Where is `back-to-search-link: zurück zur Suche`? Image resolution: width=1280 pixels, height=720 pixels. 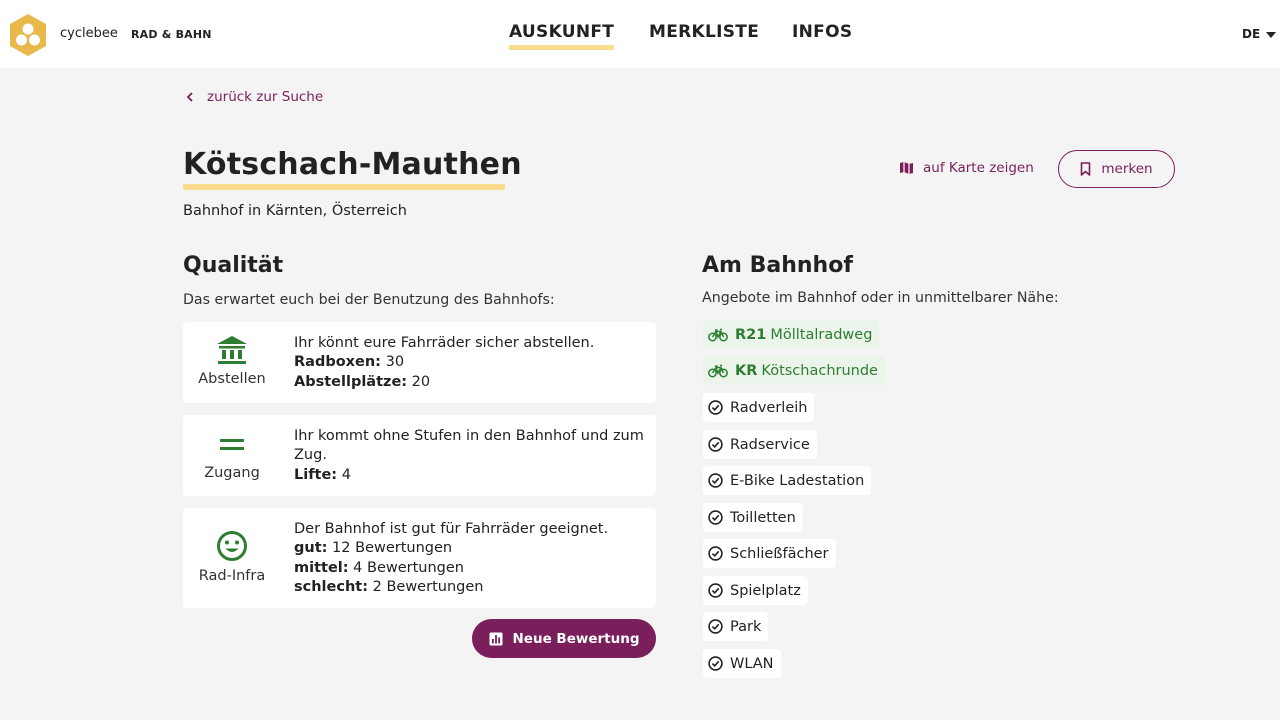 back-to-search-link: zurück zur Suche is located at coordinates (254, 97).